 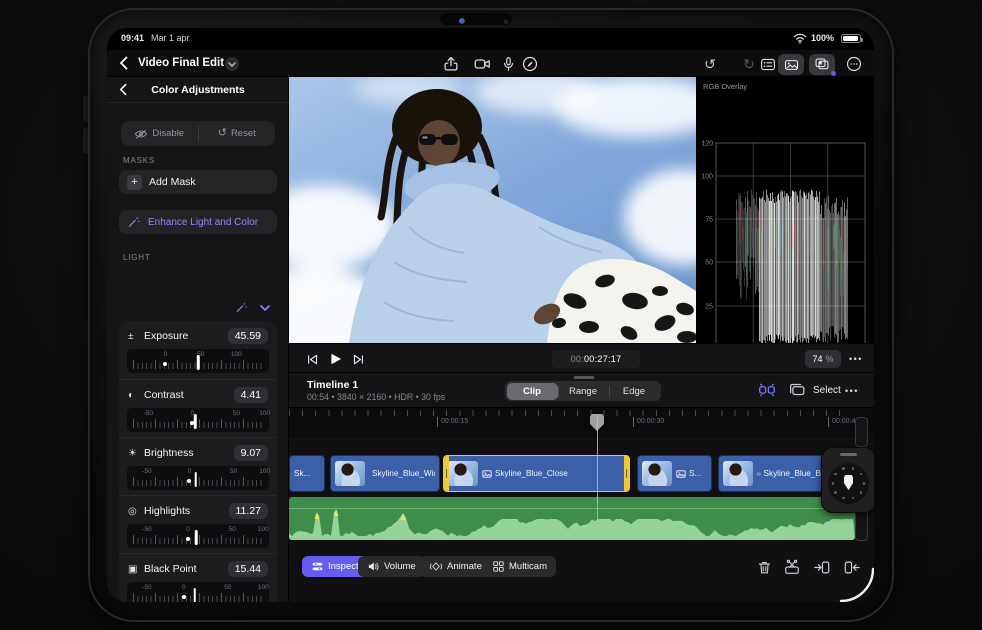 What do you see at coordinates (248, 511) in the screenshot?
I see `slider-value-field: 11.27` at bounding box center [248, 511].